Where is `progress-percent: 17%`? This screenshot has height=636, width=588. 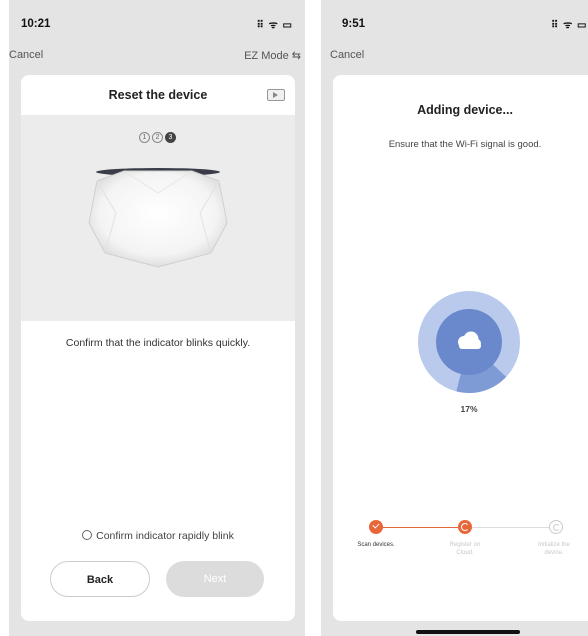
progress-percent: 17% is located at coordinates (469, 409).